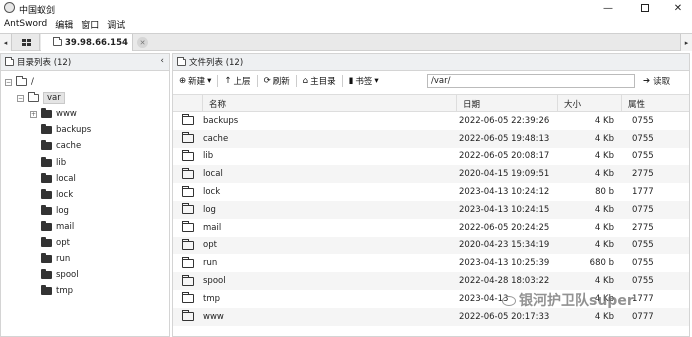 This screenshot has width=692, height=337. Describe the element at coordinates (431, 228) in the screenshot. I see `table-row: mail 2022-06-05 20:24:25 4 Kb 2775` at that location.